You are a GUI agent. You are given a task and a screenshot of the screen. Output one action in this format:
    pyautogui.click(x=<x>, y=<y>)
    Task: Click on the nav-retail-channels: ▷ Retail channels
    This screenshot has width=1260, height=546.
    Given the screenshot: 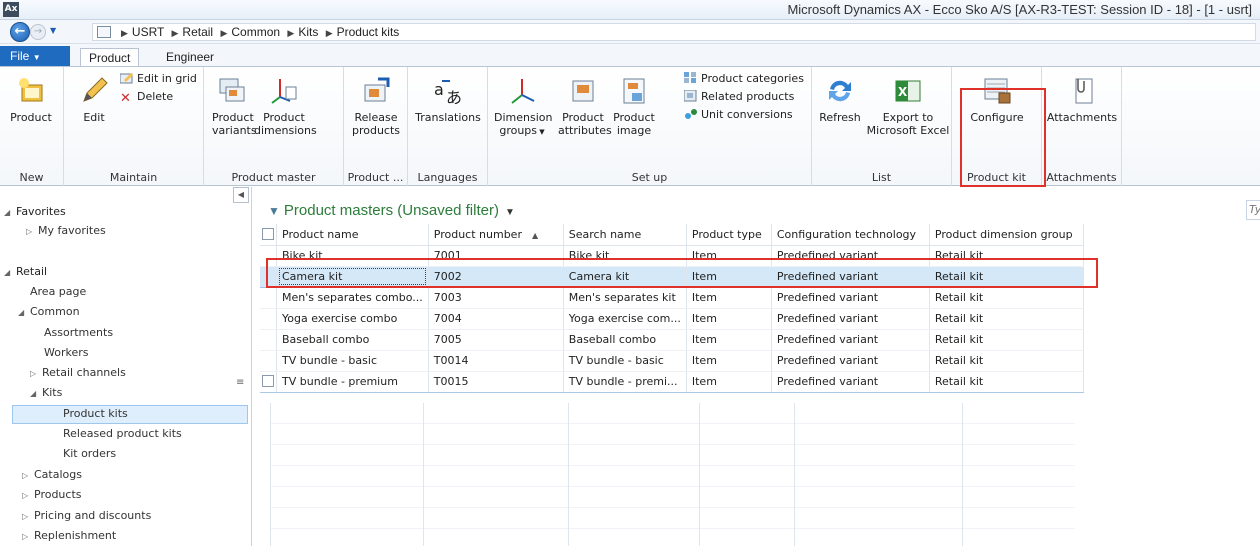 What is the action you would take?
    pyautogui.click(x=78, y=373)
    